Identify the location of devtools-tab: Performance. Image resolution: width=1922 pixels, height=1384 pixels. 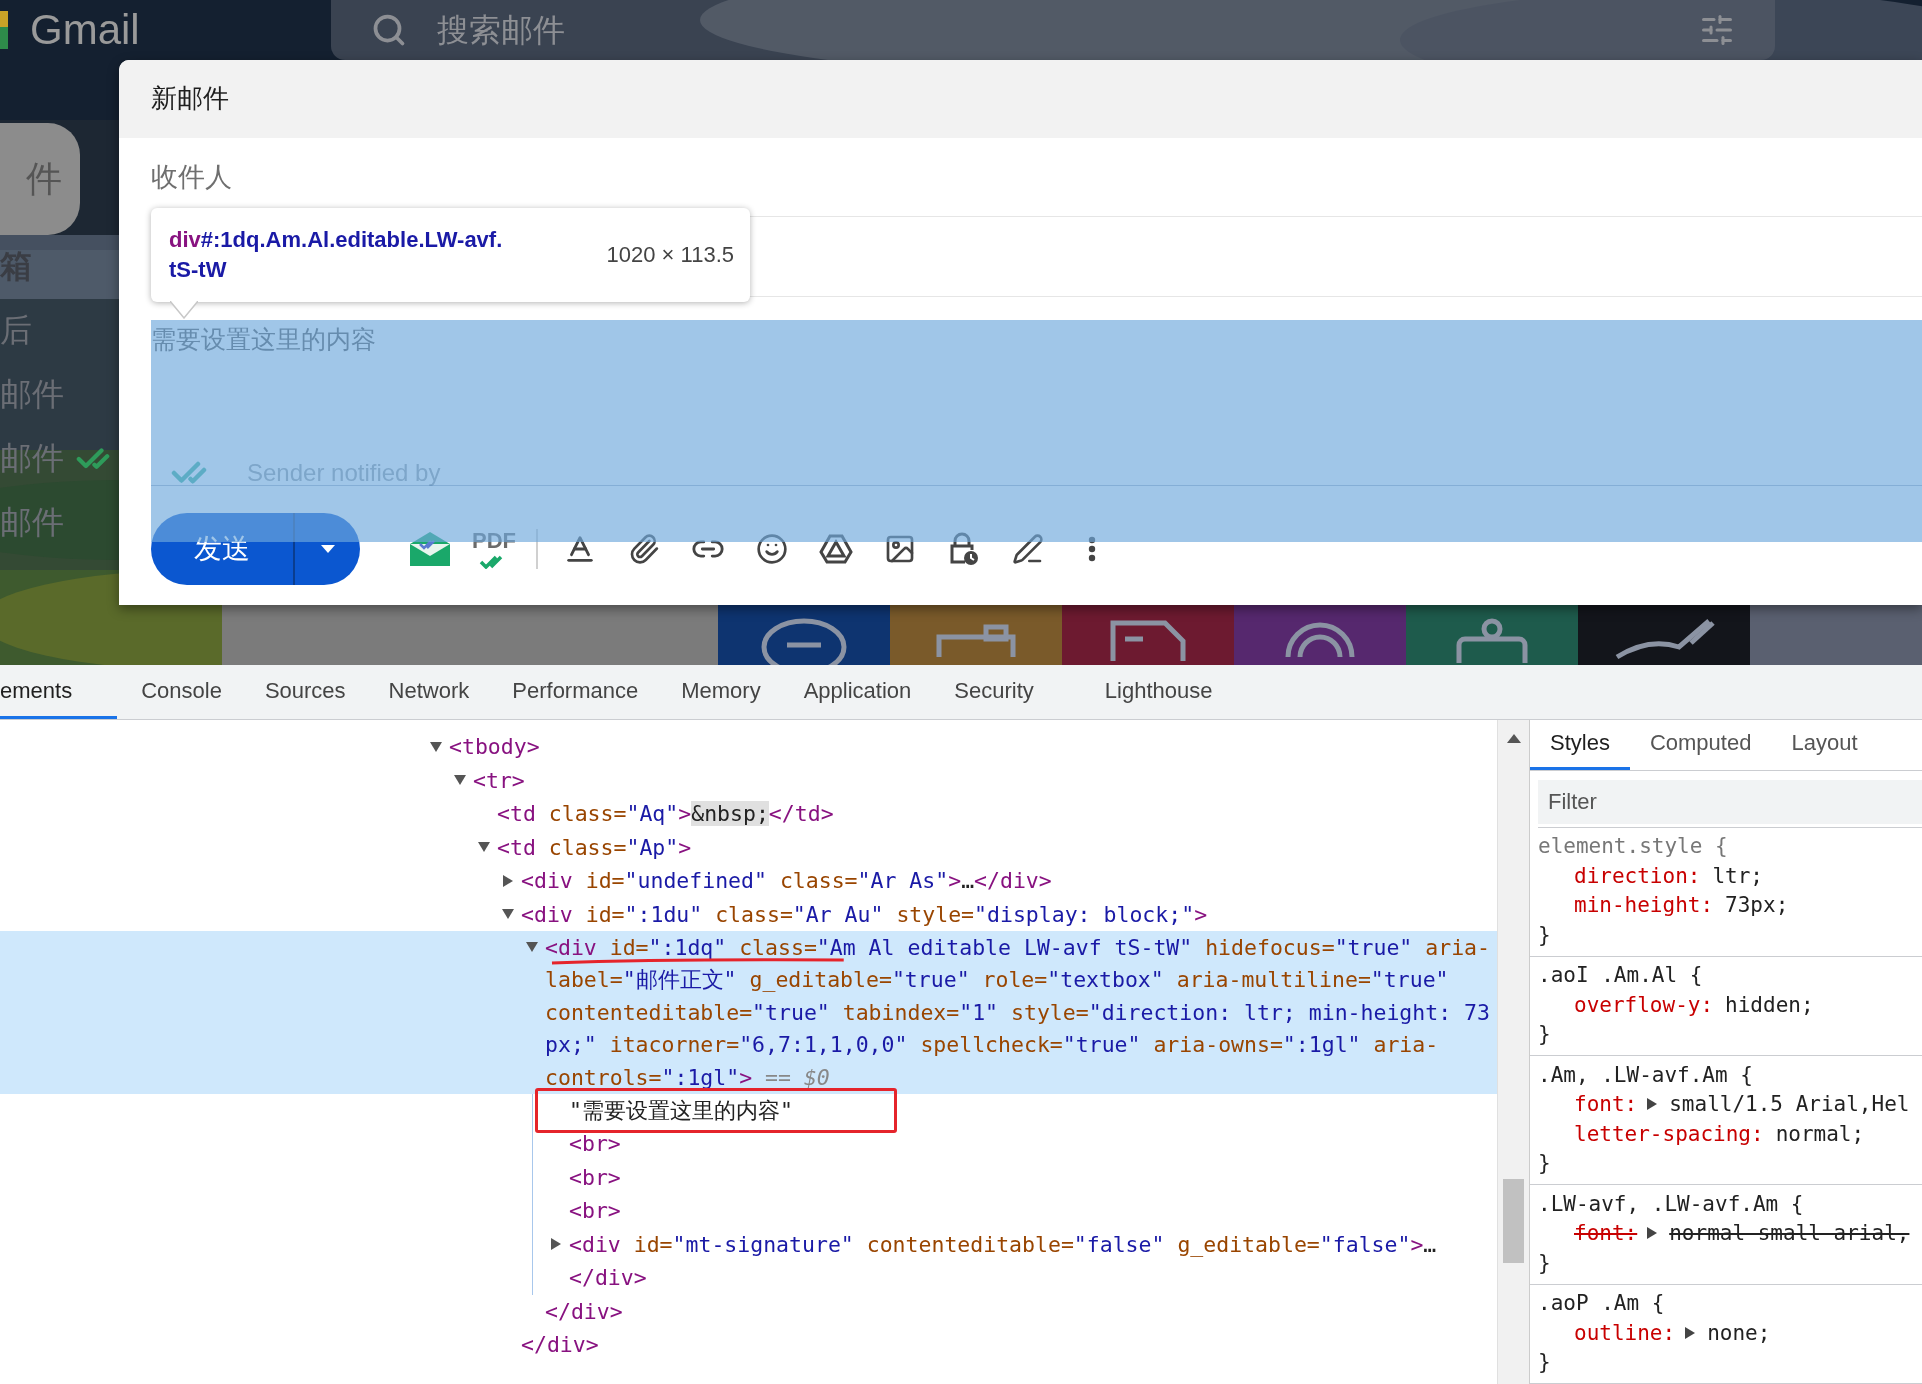
(573, 692).